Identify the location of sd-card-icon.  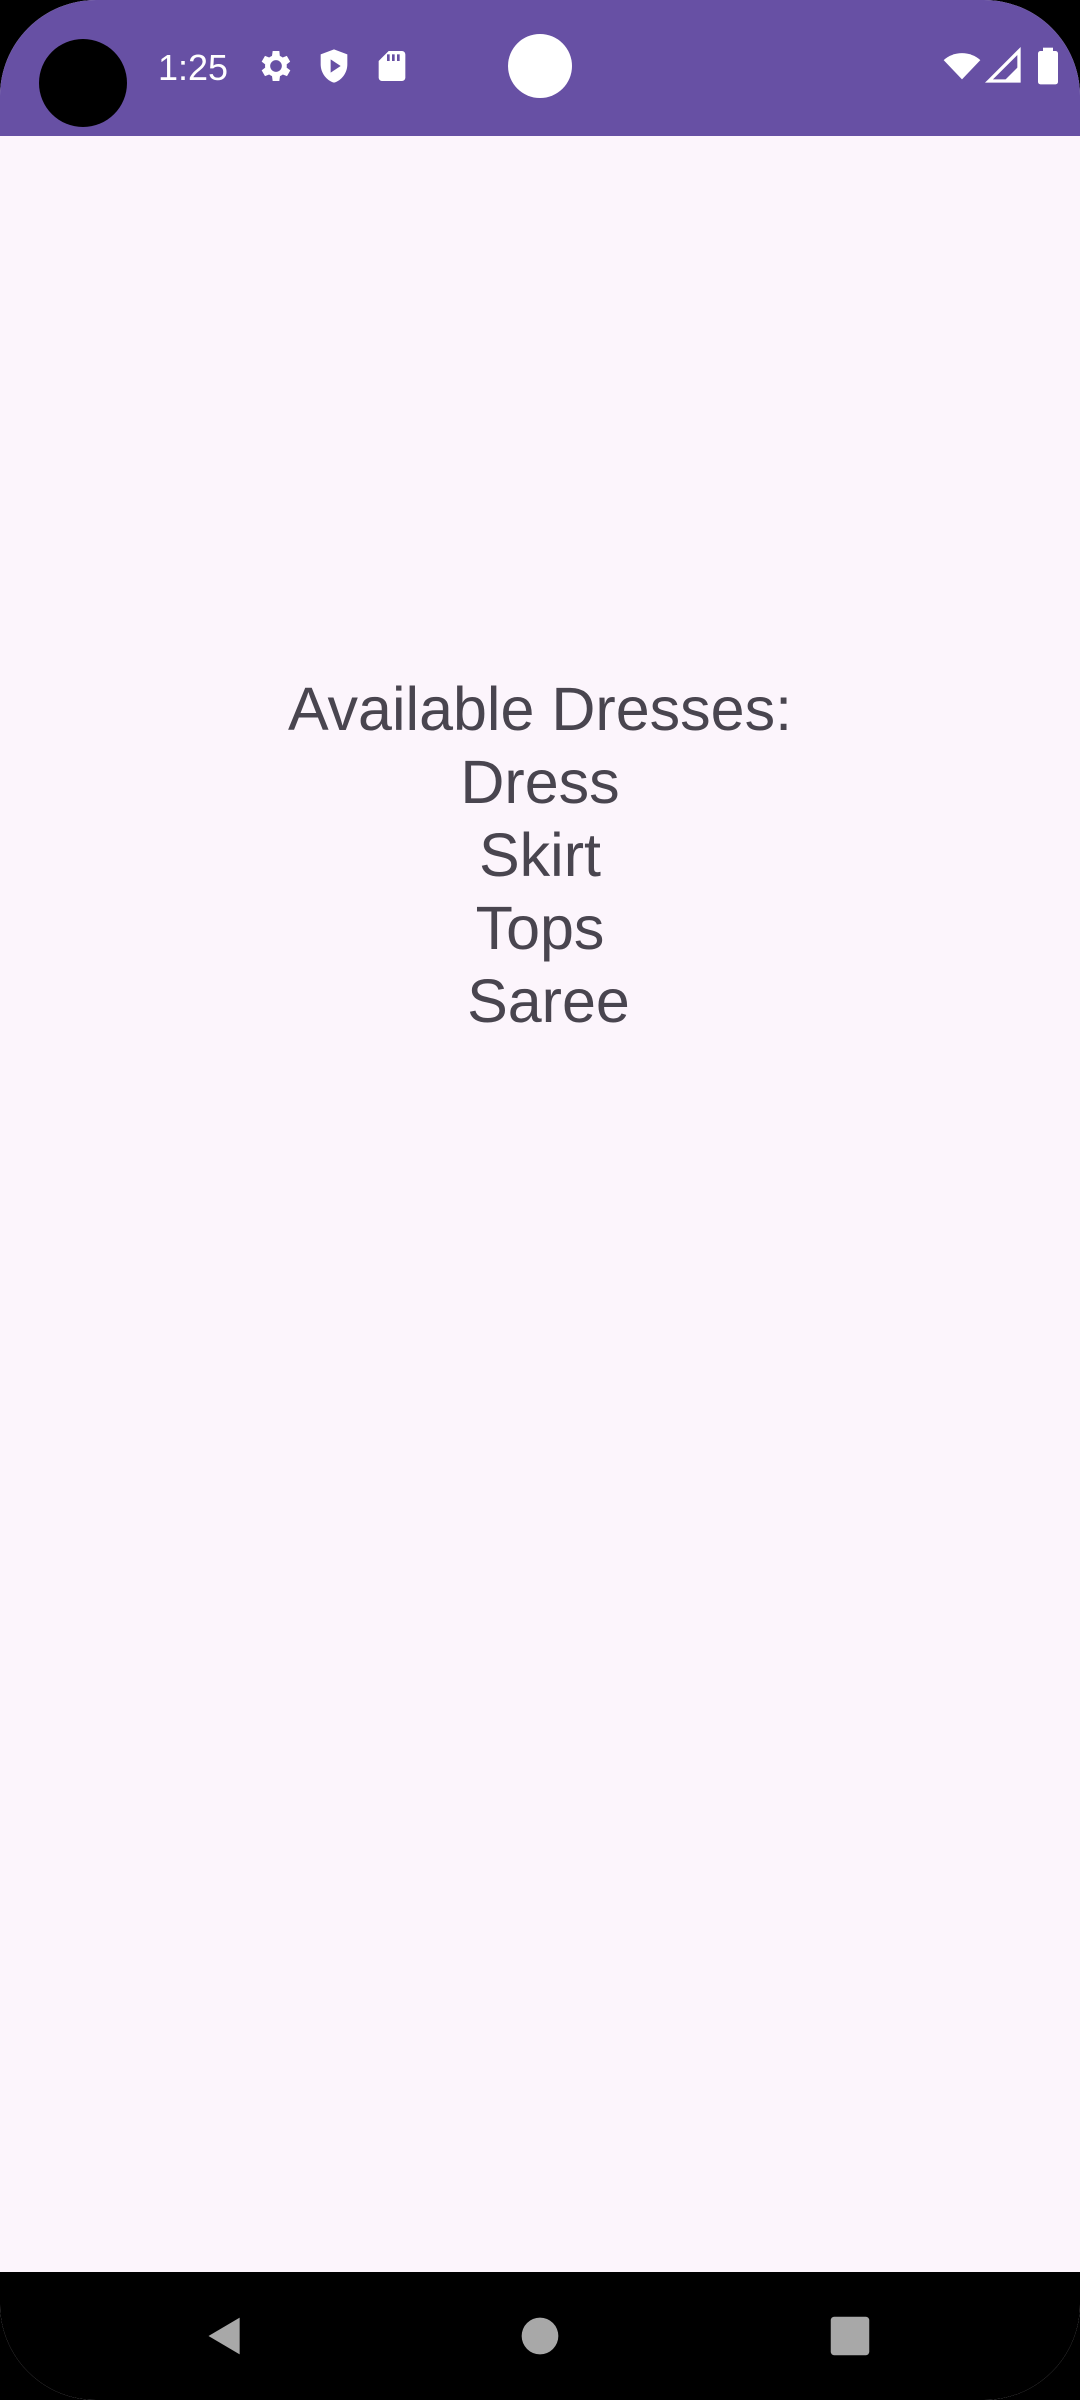
(392, 66).